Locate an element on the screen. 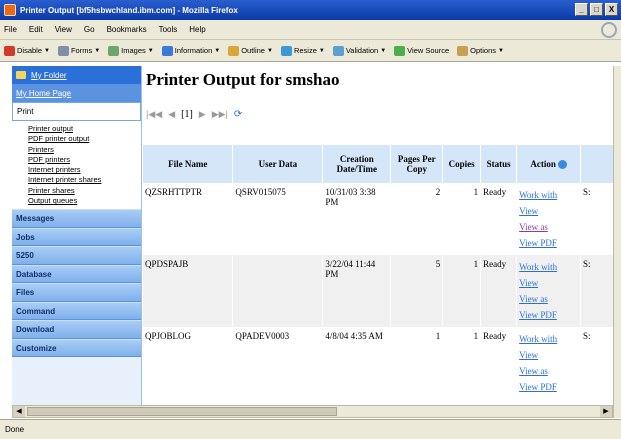  sidebar-link-output-queues: Output queues is located at coordinates (84, 201).